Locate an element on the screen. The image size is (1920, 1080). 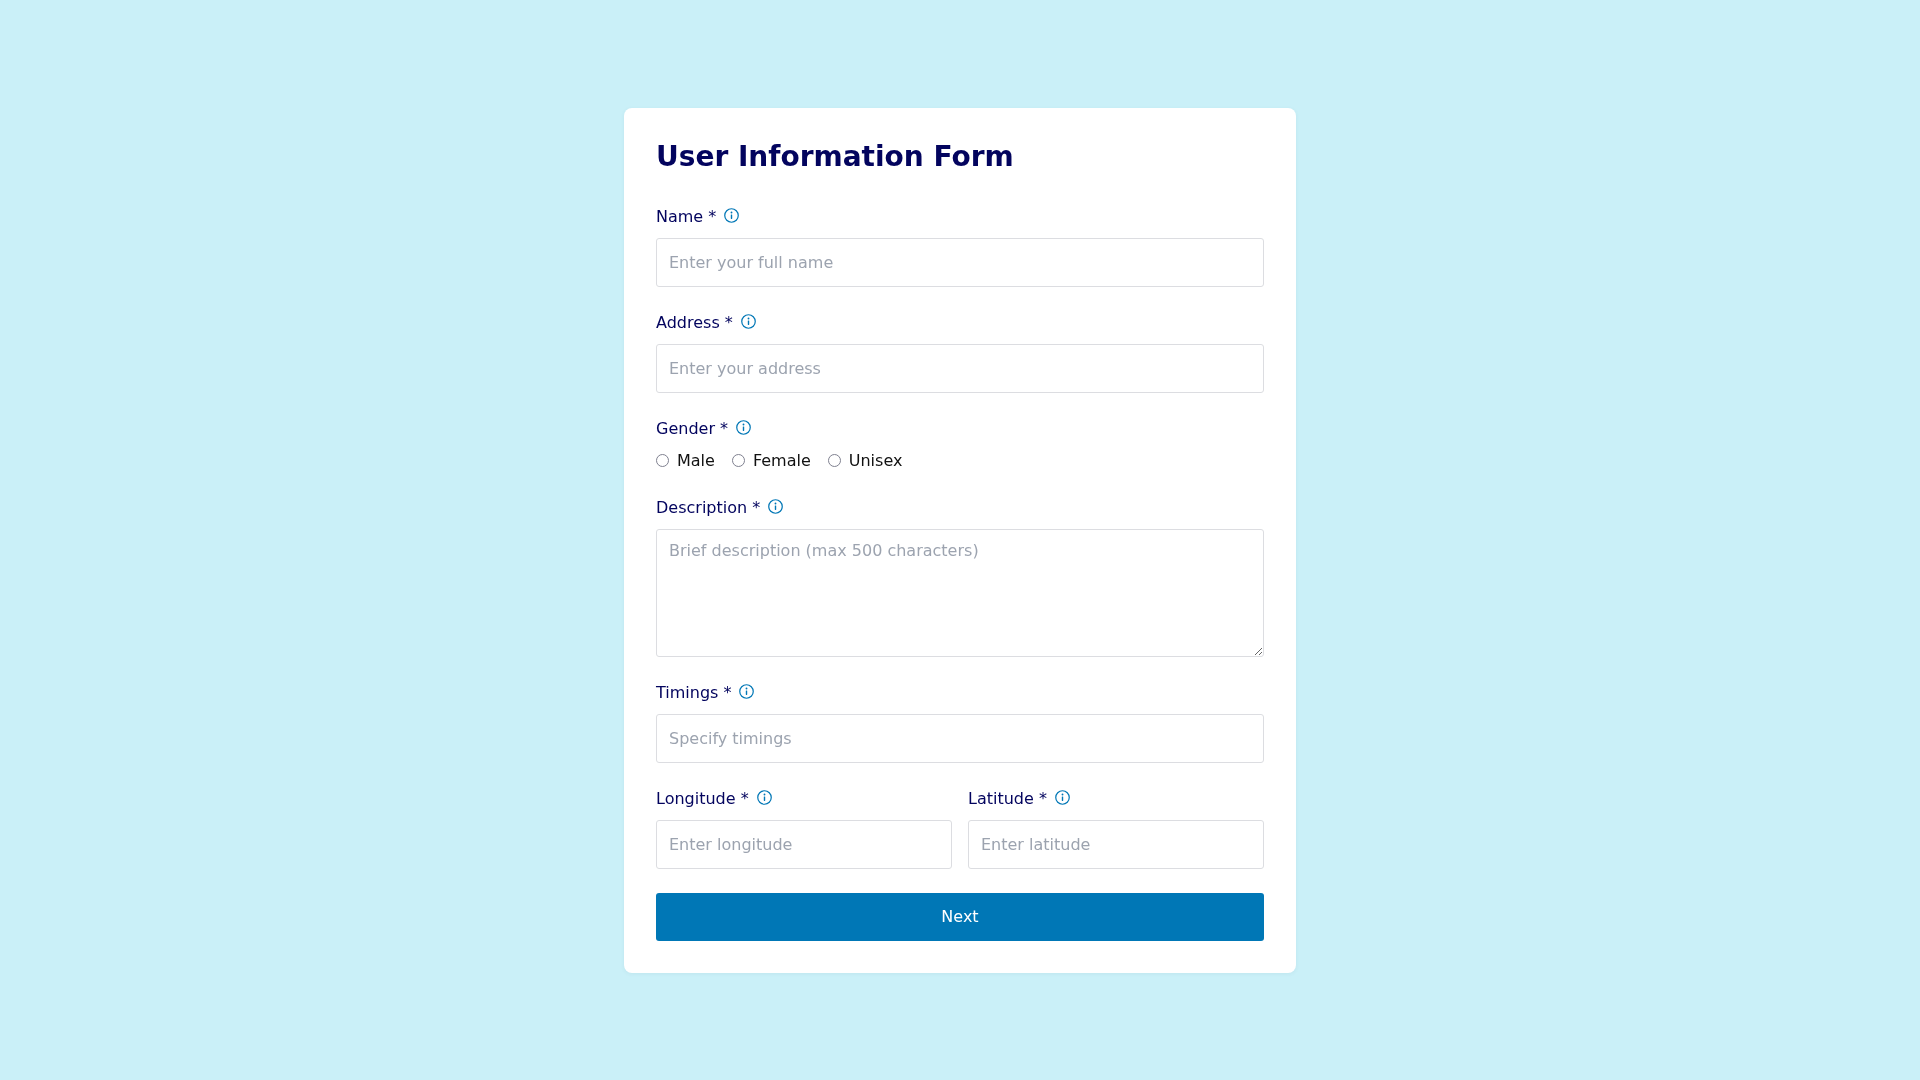
field-label: Longitude * is located at coordinates (702, 798).